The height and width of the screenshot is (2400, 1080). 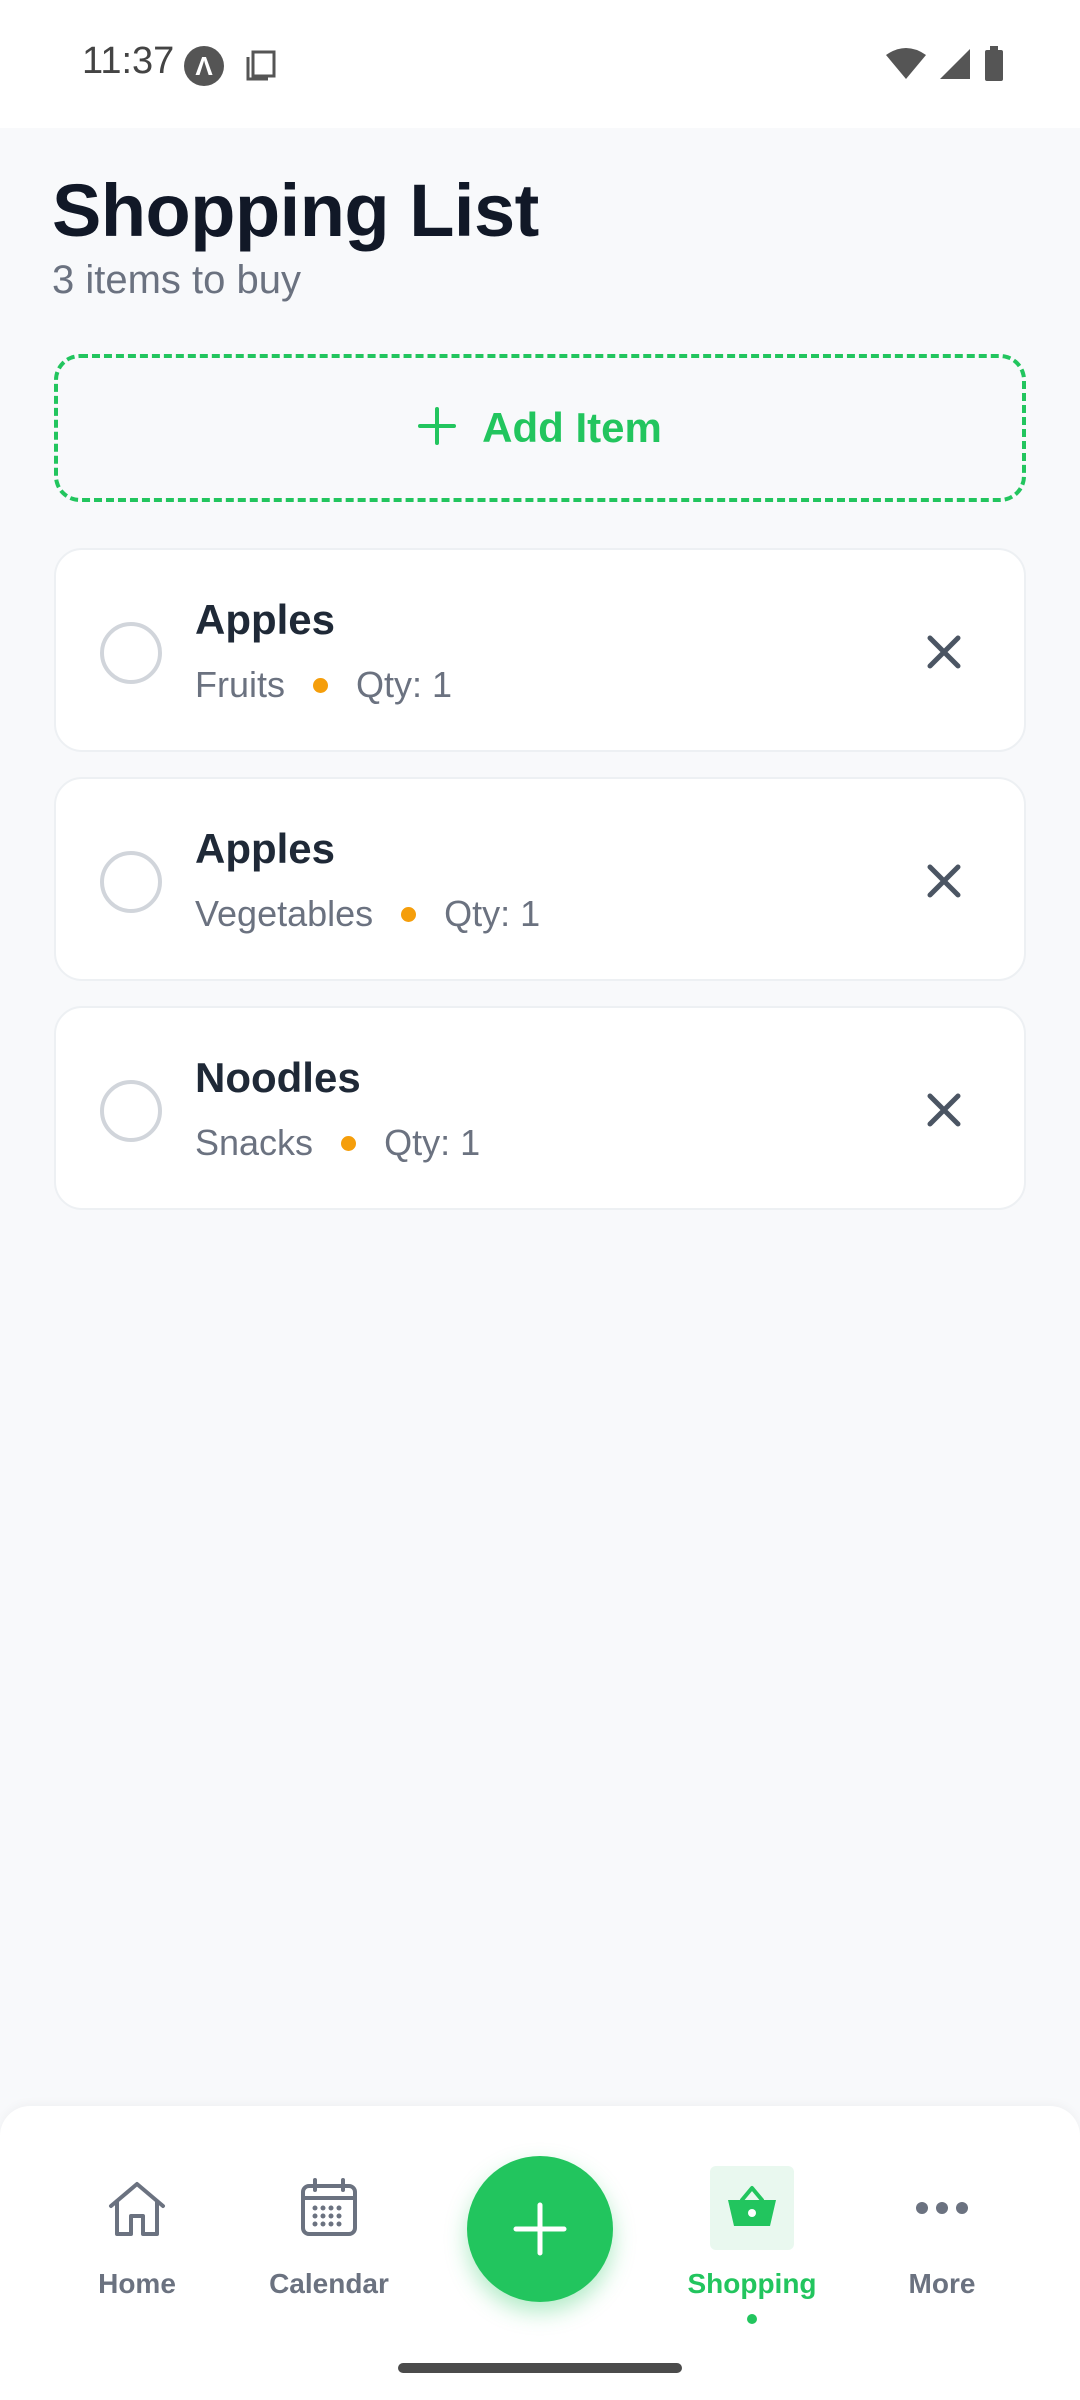 I want to click on item-meta: Fruits Qty: 1, so click(x=323, y=685).